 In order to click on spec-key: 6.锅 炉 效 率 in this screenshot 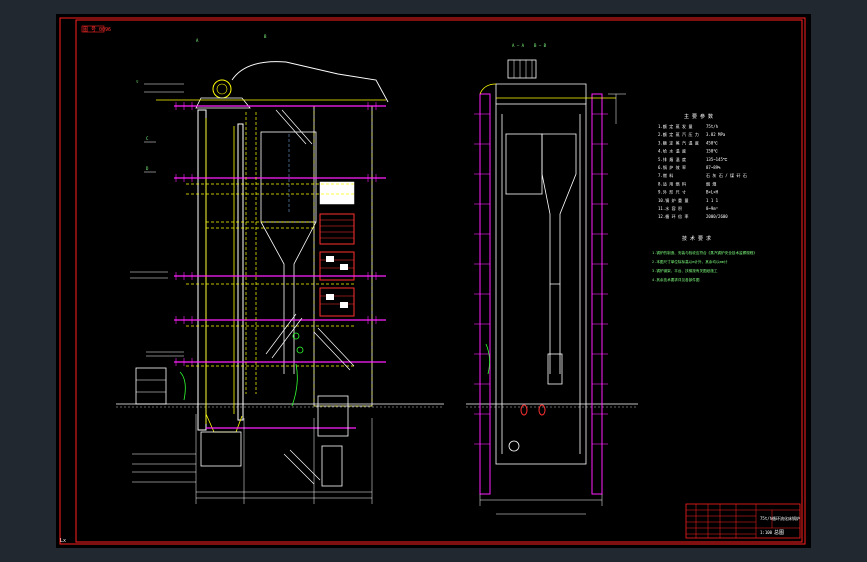, I will do `click(672, 167)`.